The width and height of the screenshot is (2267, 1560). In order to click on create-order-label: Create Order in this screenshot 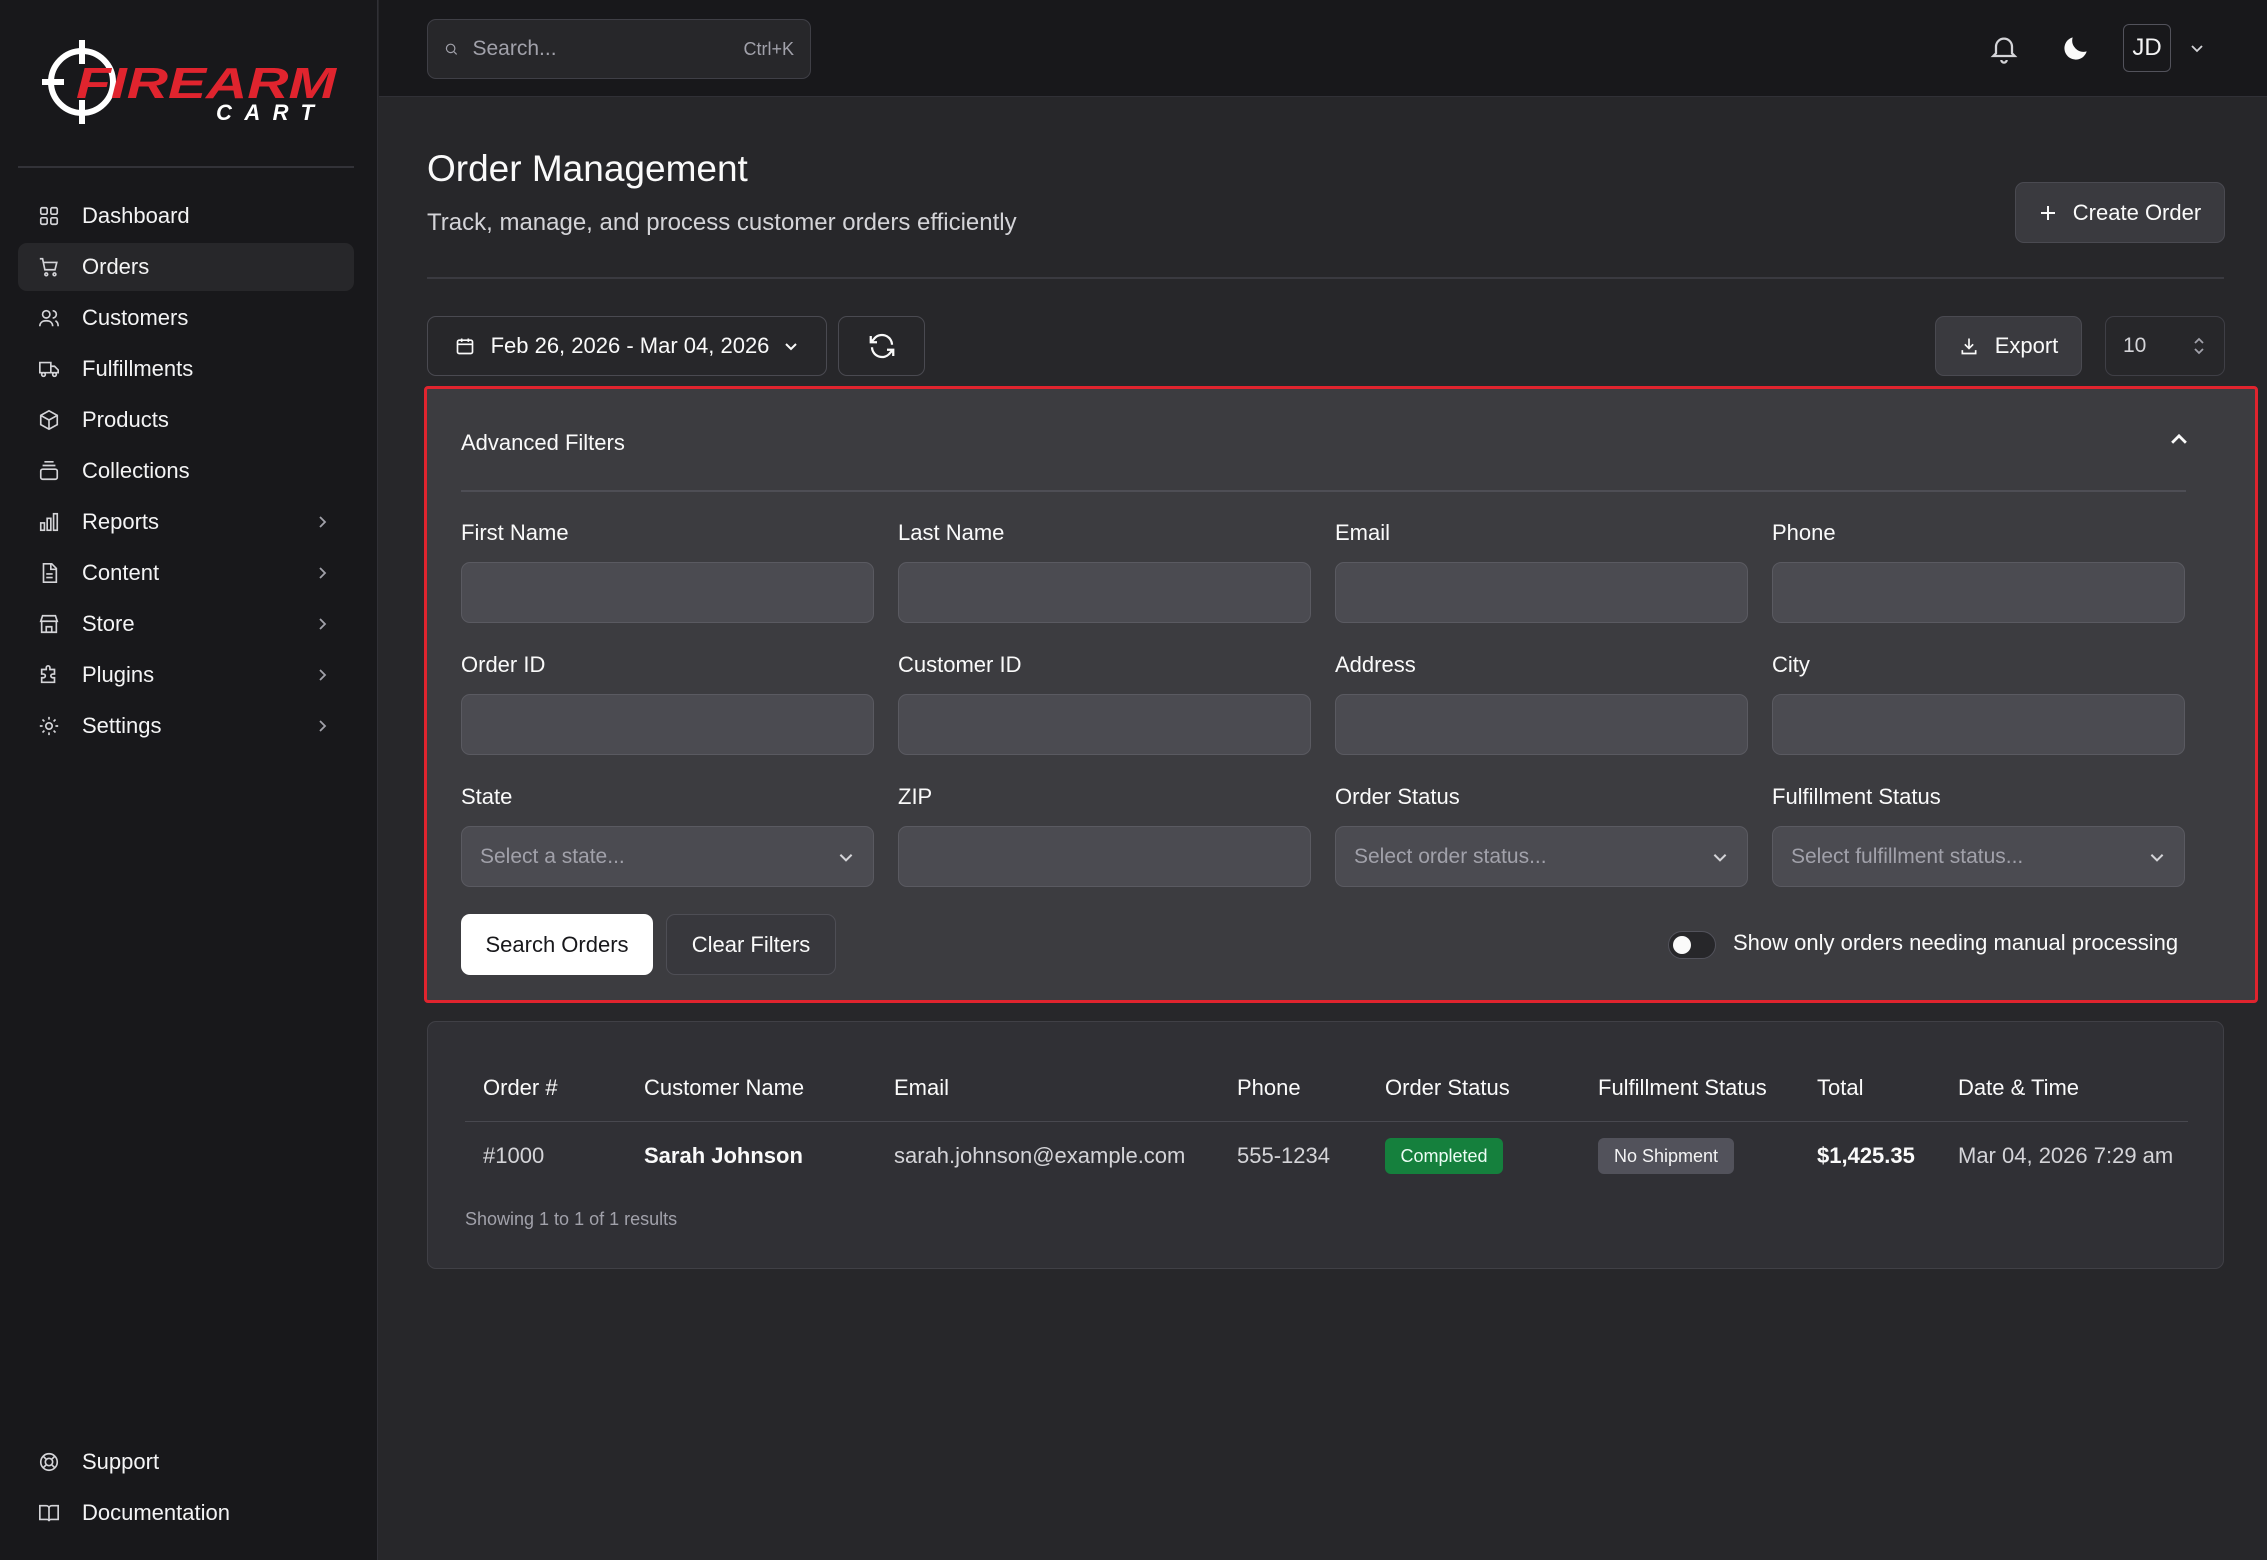, I will do `click(2137, 212)`.